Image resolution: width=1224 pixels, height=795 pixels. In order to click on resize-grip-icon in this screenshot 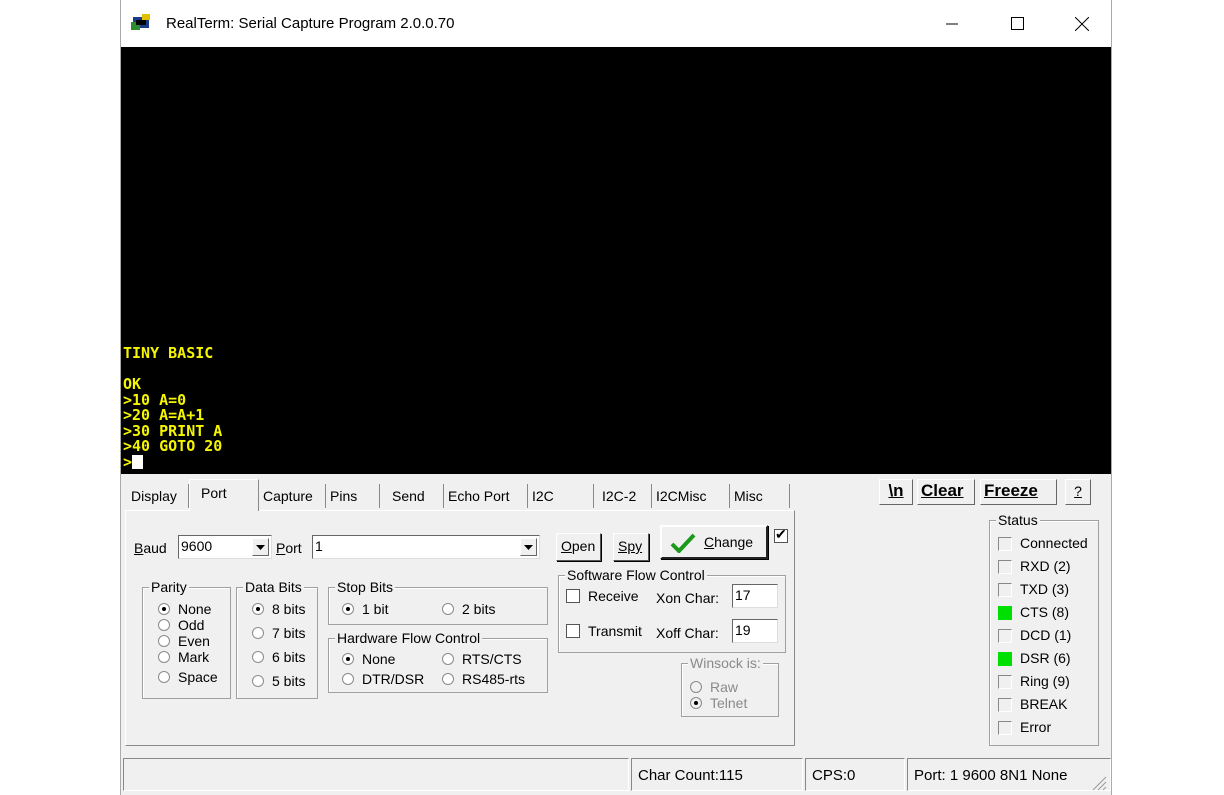, I will do `click(1099, 783)`.